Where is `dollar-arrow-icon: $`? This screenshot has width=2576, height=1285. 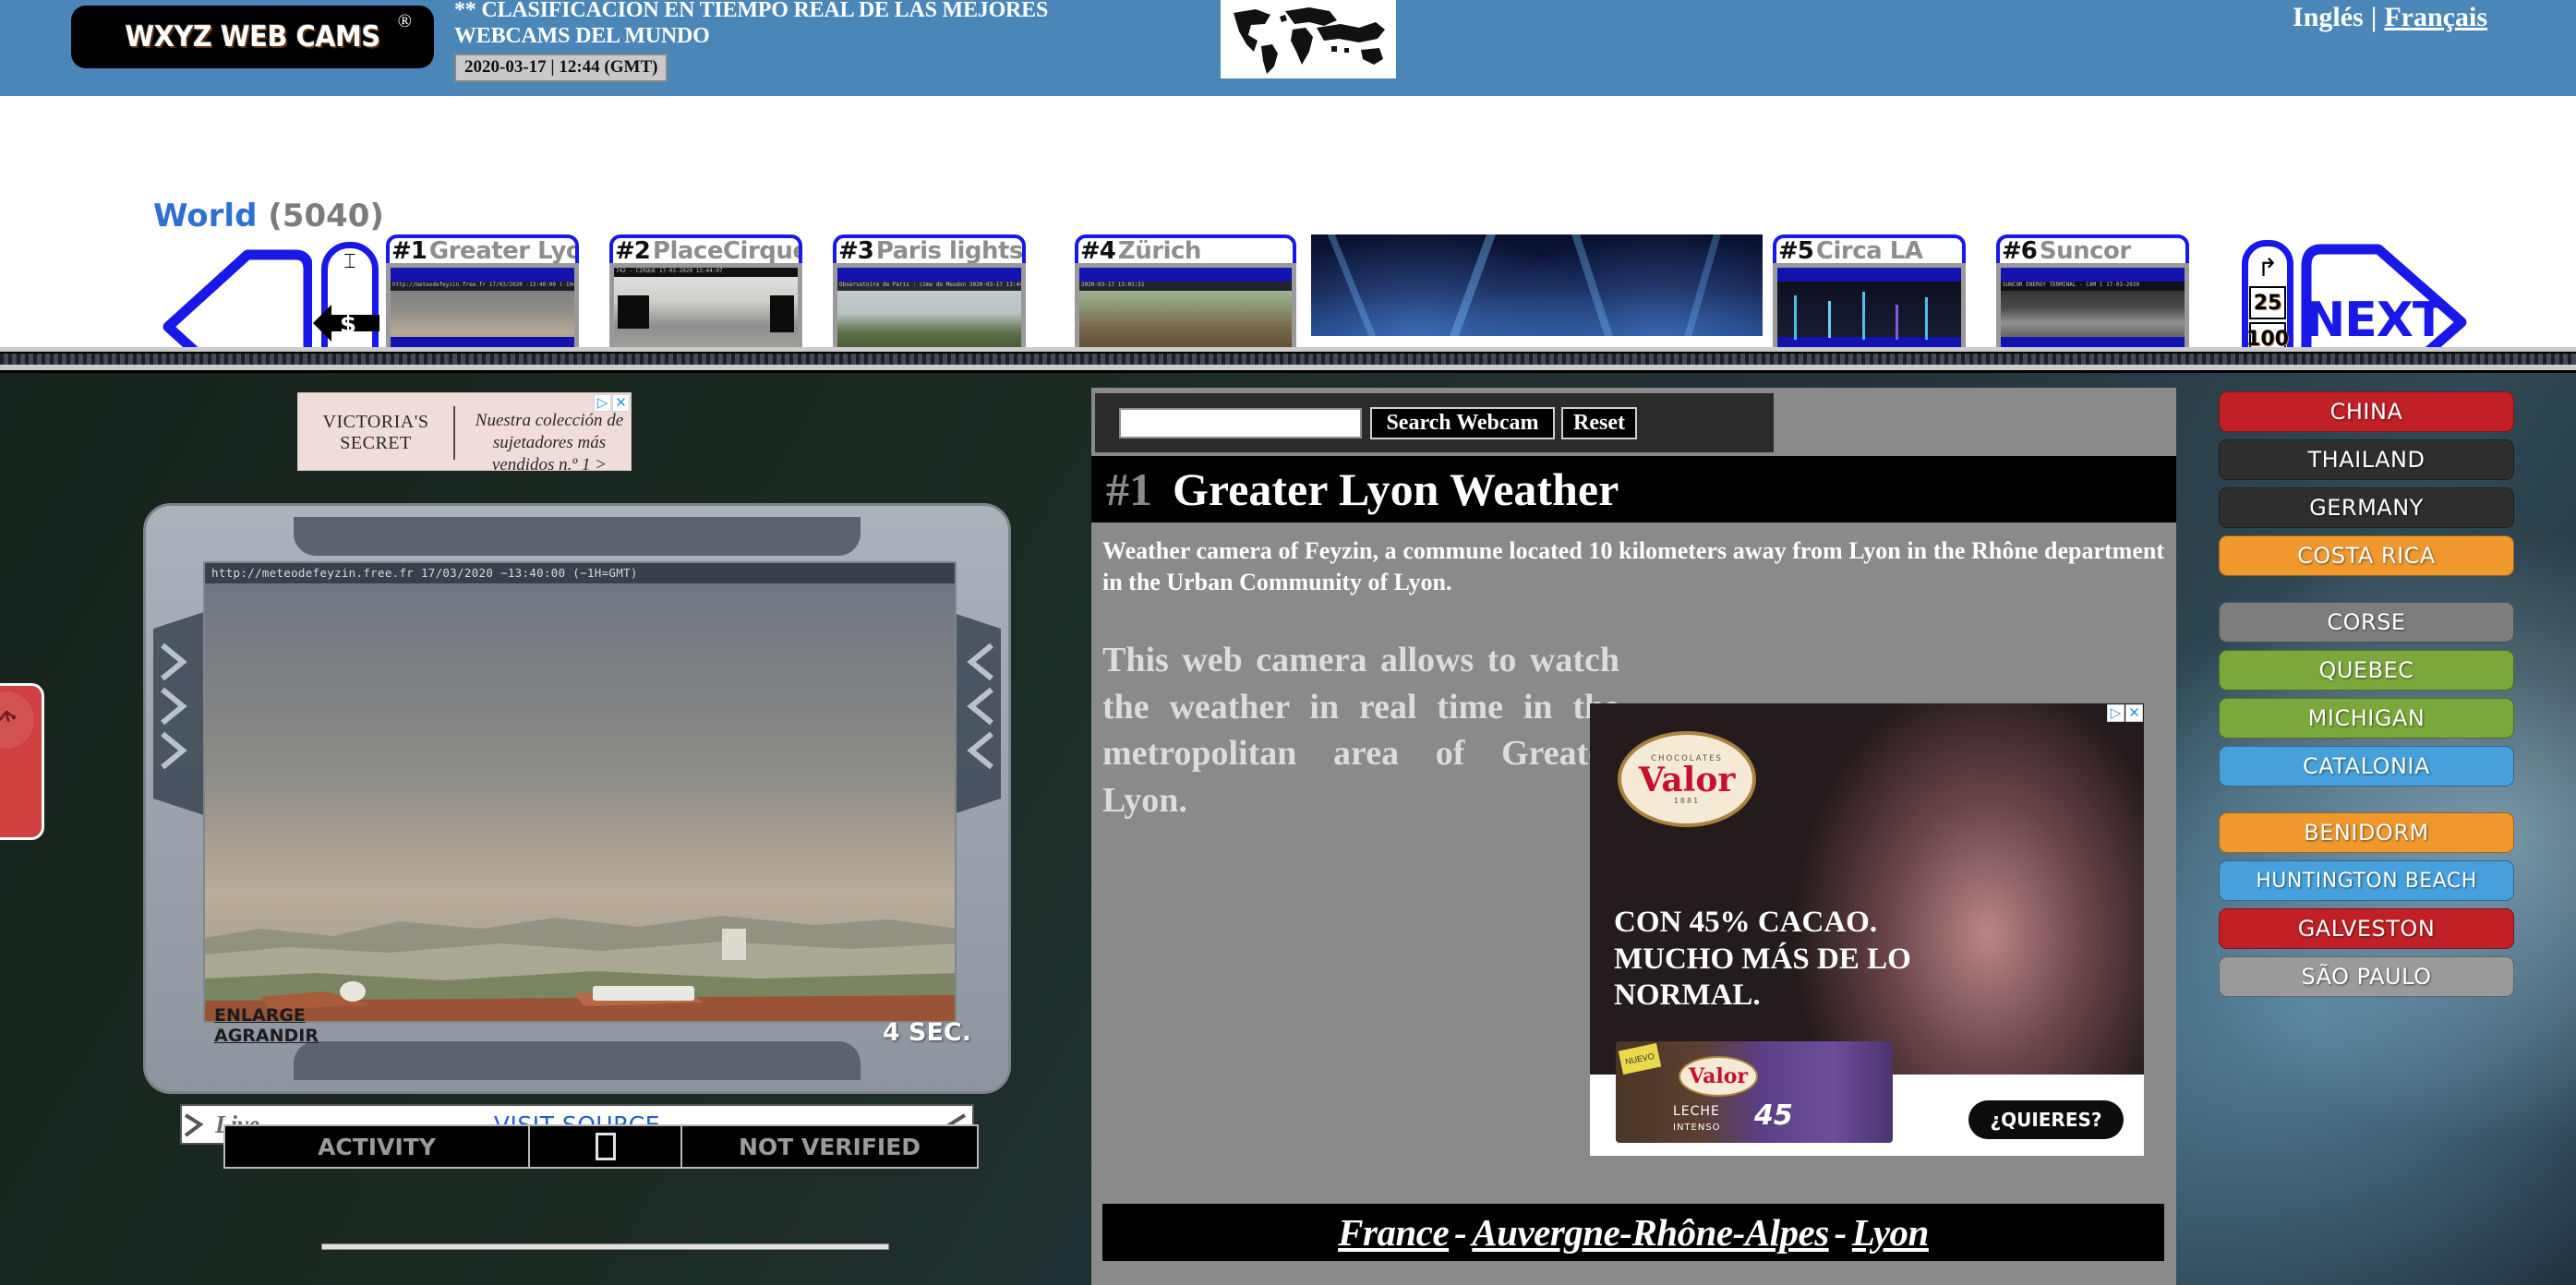 dollar-arrow-icon: $ is located at coordinates (347, 323).